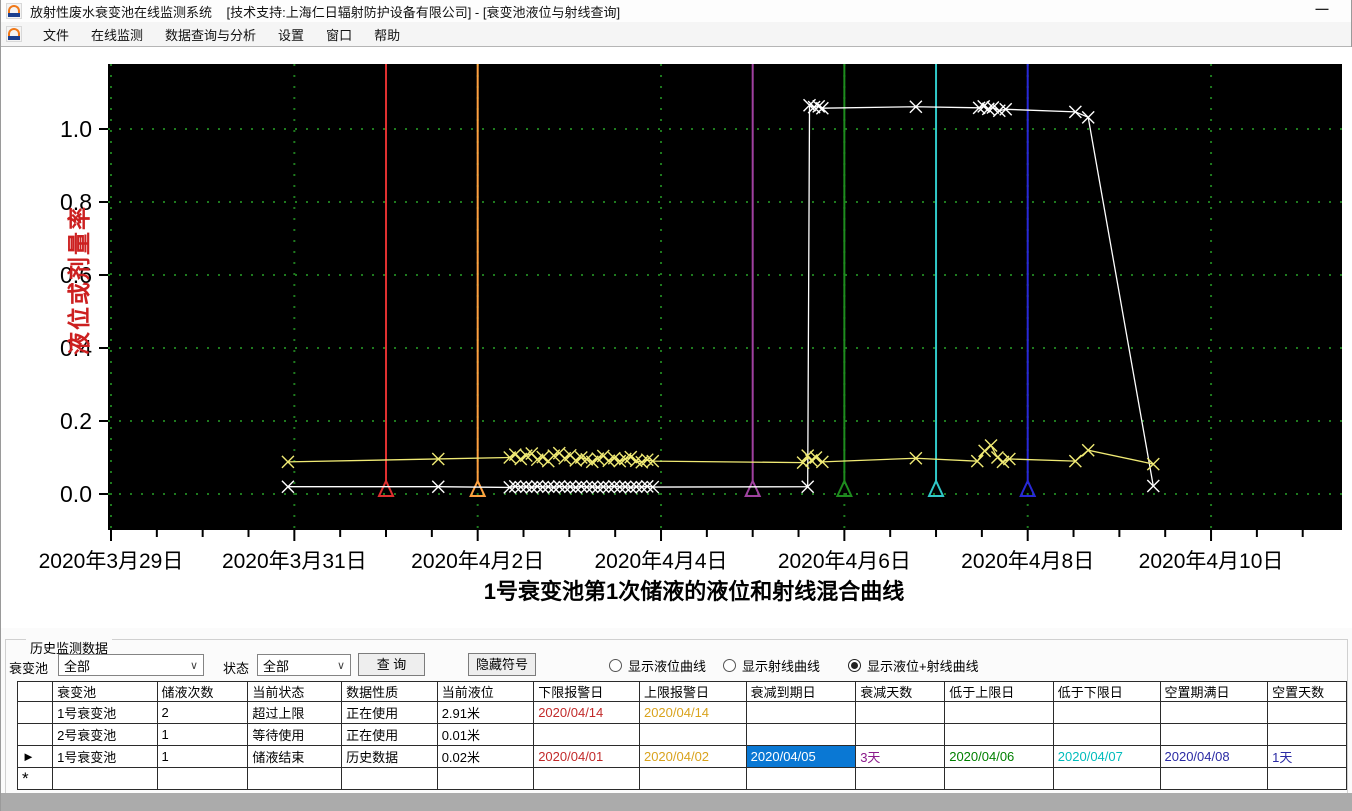 The width and height of the screenshot is (1352, 811). I want to click on radio-ray-curve: 显示射线曲线, so click(771, 665).